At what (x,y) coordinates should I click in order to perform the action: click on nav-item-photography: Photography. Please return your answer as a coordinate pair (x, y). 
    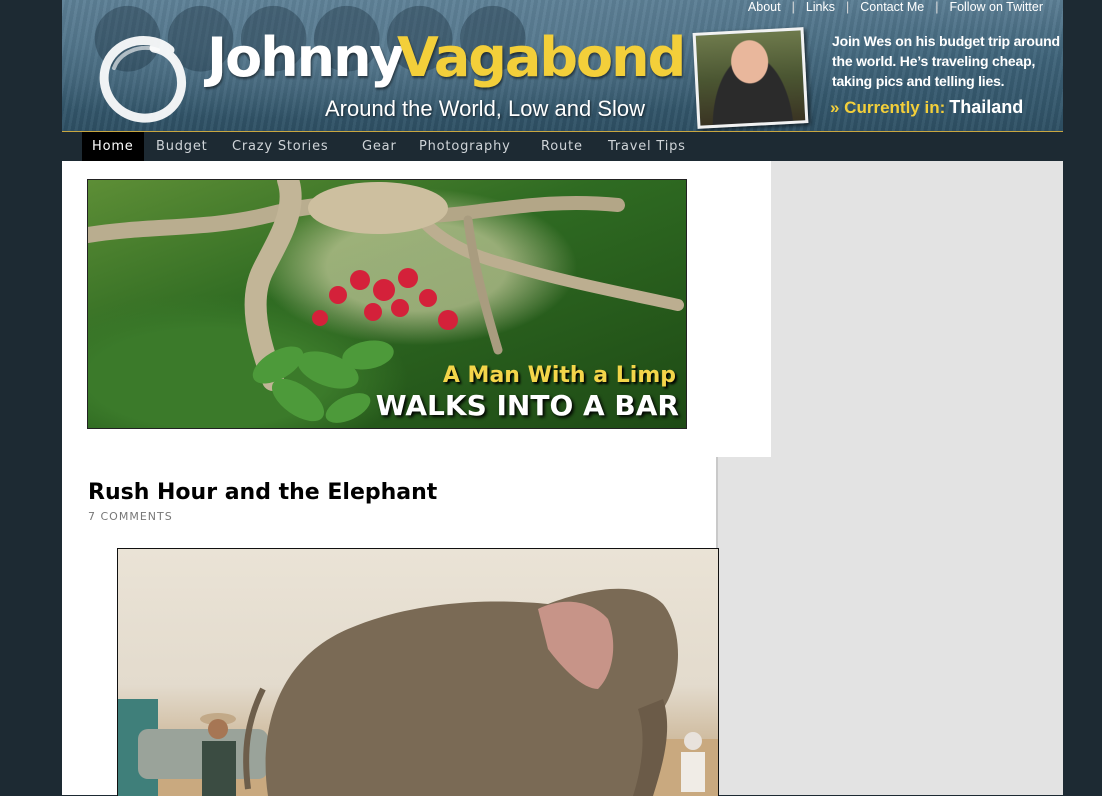
    Looking at the image, I should click on (465, 146).